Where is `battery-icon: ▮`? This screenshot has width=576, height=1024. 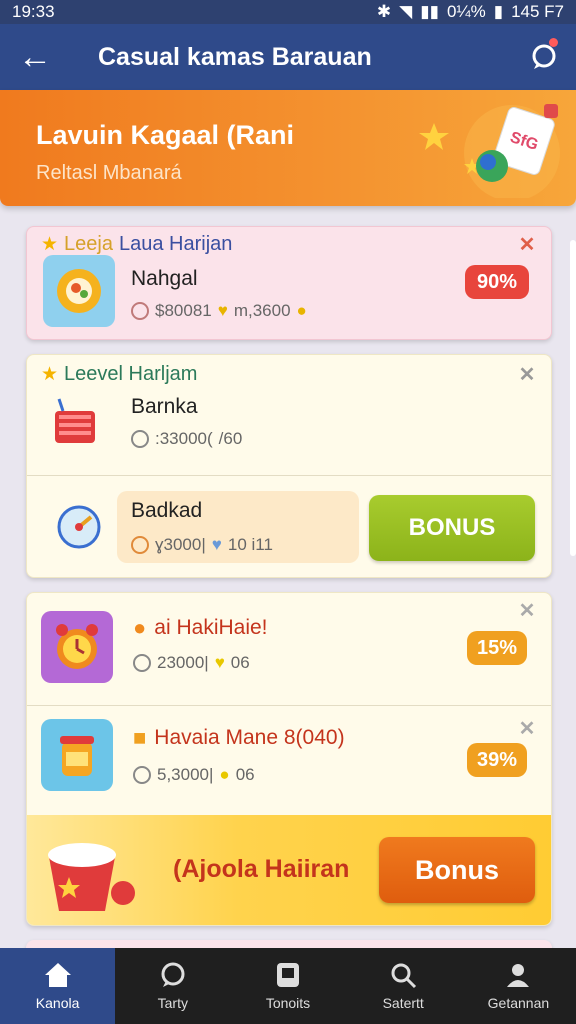 battery-icon: ▮ is located at coordinates (498, 11).